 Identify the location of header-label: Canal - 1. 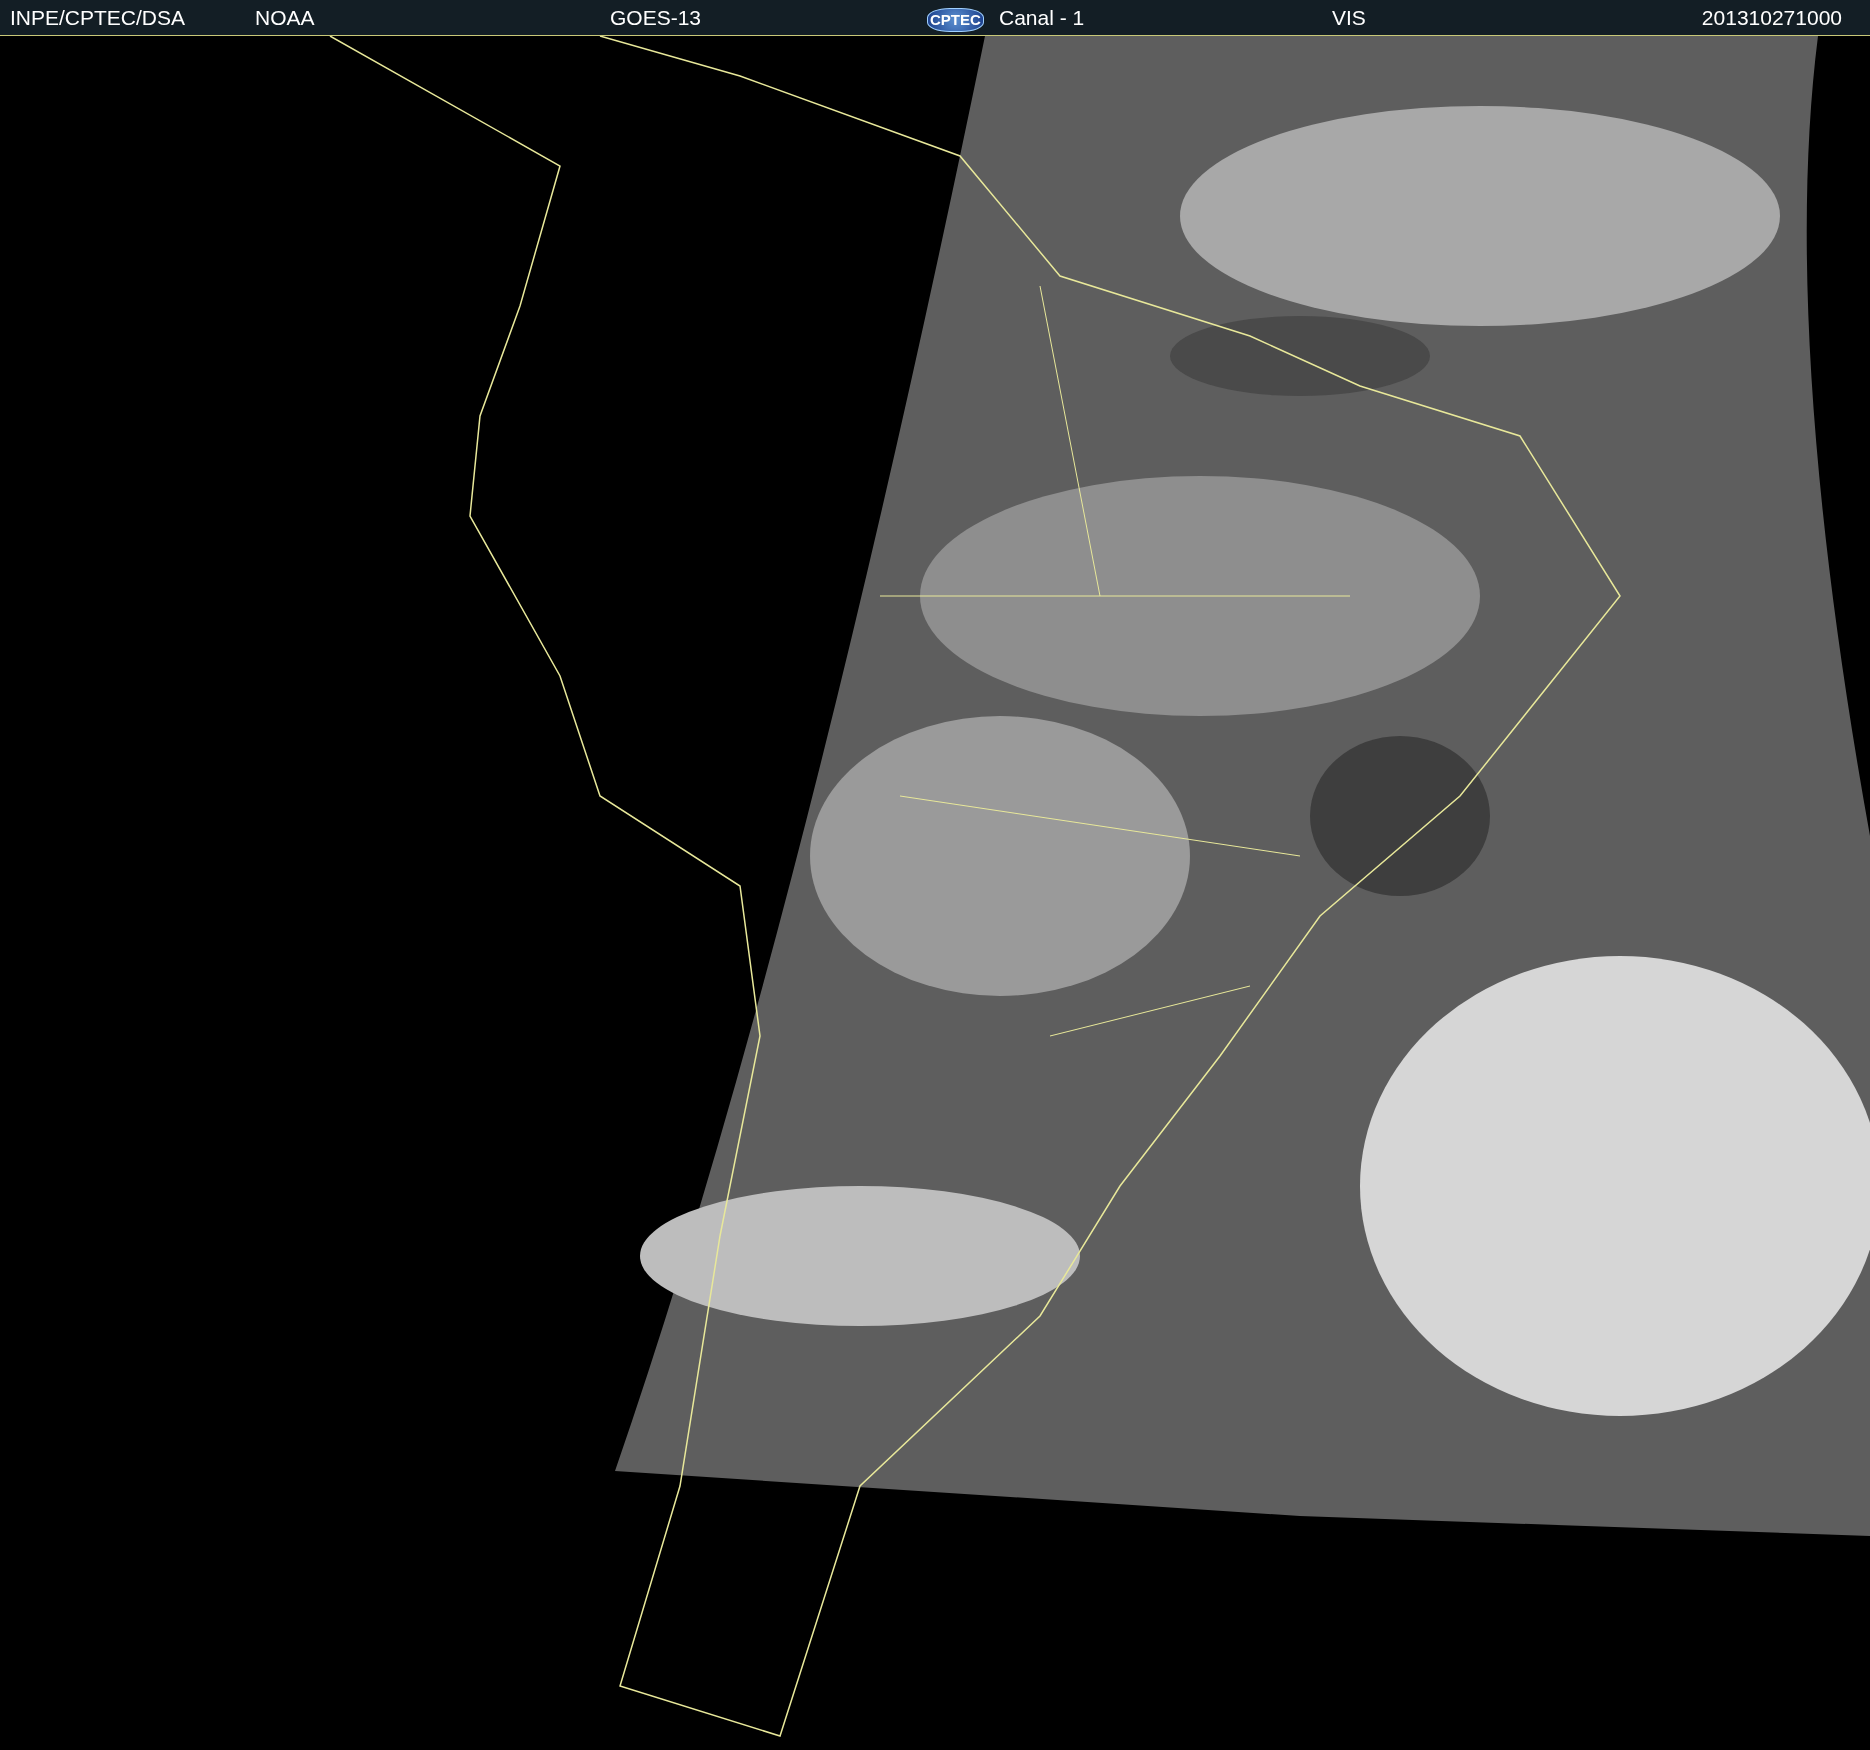
(1042, 17).